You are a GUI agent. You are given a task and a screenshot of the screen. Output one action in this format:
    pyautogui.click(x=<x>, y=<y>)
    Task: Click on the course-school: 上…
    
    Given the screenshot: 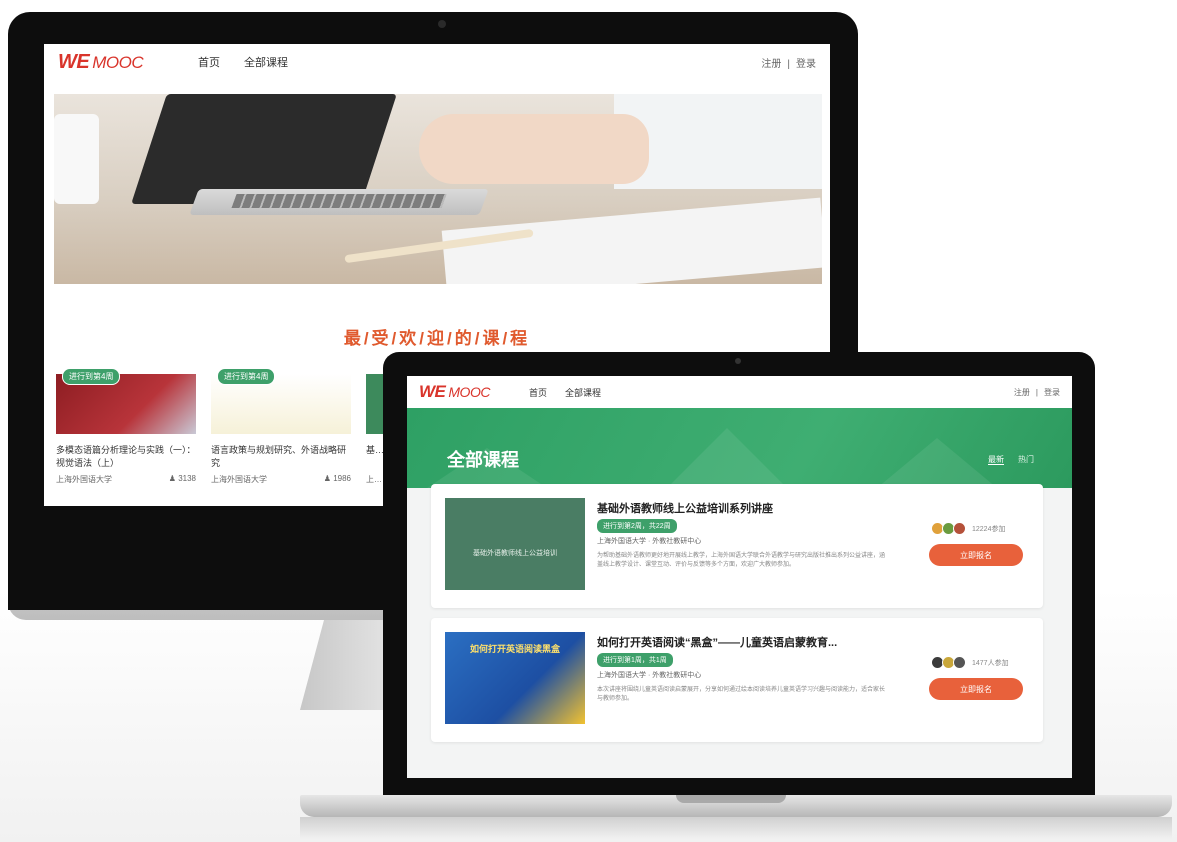 What is the action you would take?
    pyautogui.click(x=374, y=479)
    